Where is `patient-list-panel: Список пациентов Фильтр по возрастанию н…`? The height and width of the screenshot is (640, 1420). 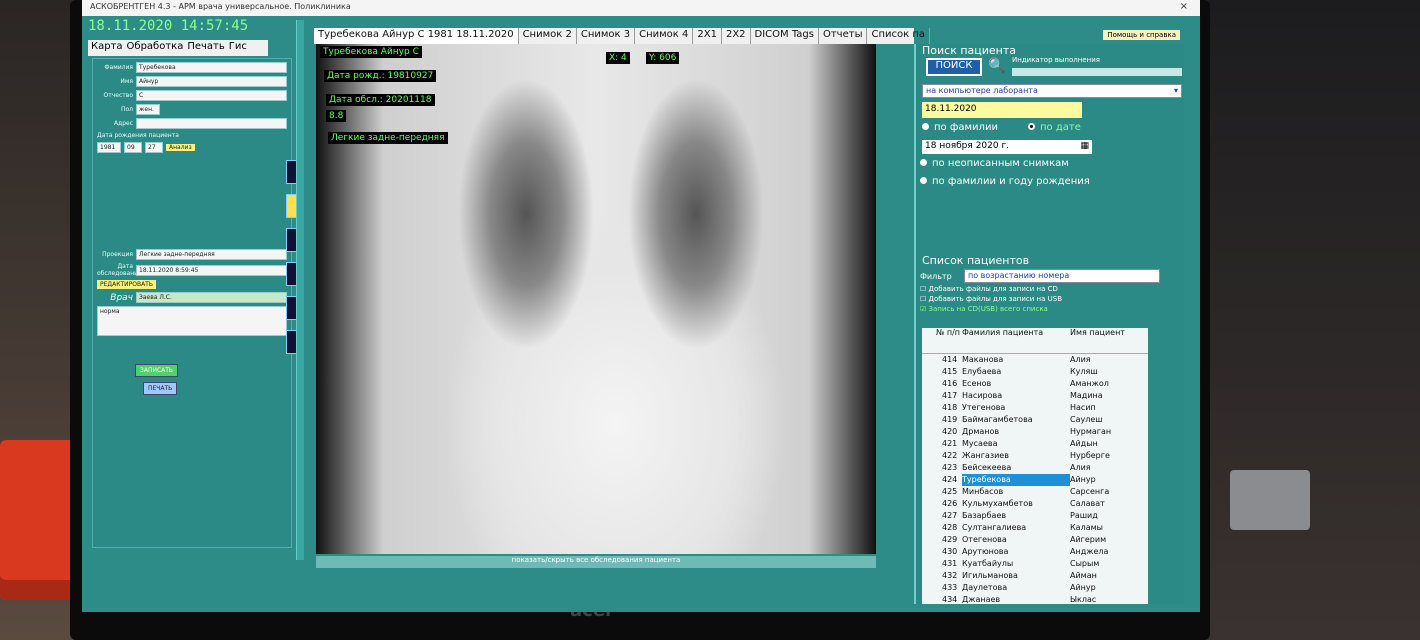 patient-list-panel: Список пациентов Фильтр по возрастанию н… is located at coordinates (1047, 429).